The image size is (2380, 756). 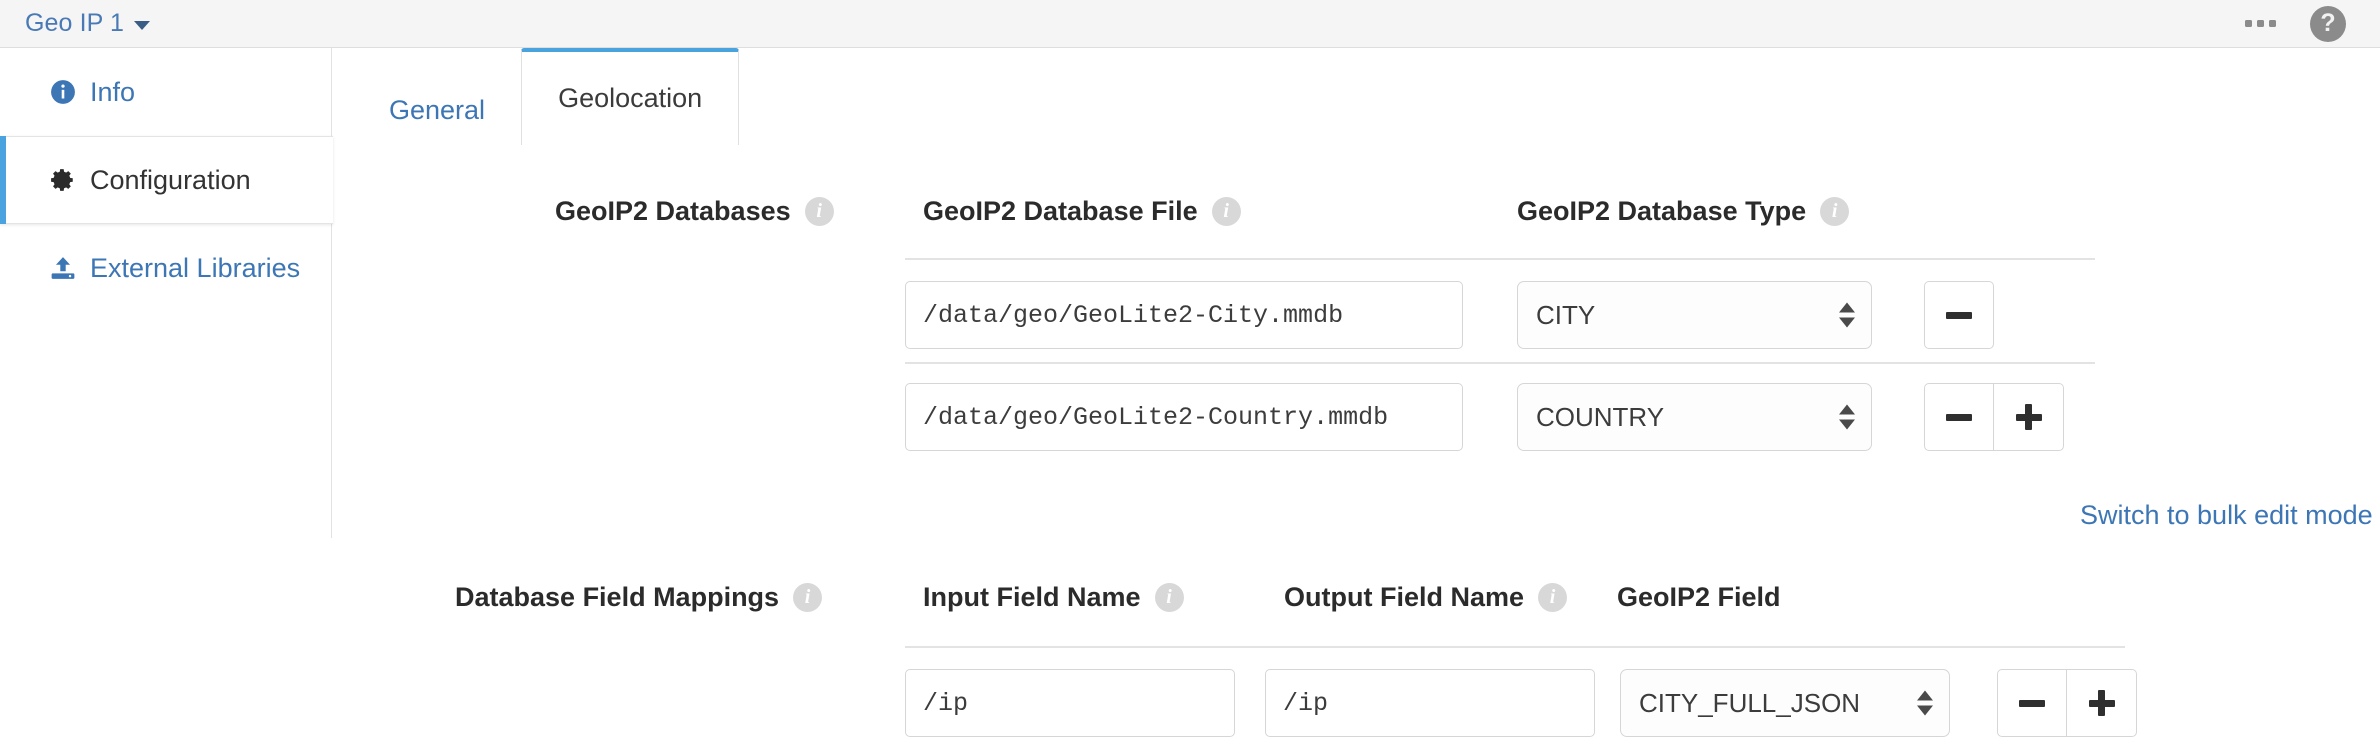 I want to click on remove-mapping-row-button, so click(x=2032, y=703).